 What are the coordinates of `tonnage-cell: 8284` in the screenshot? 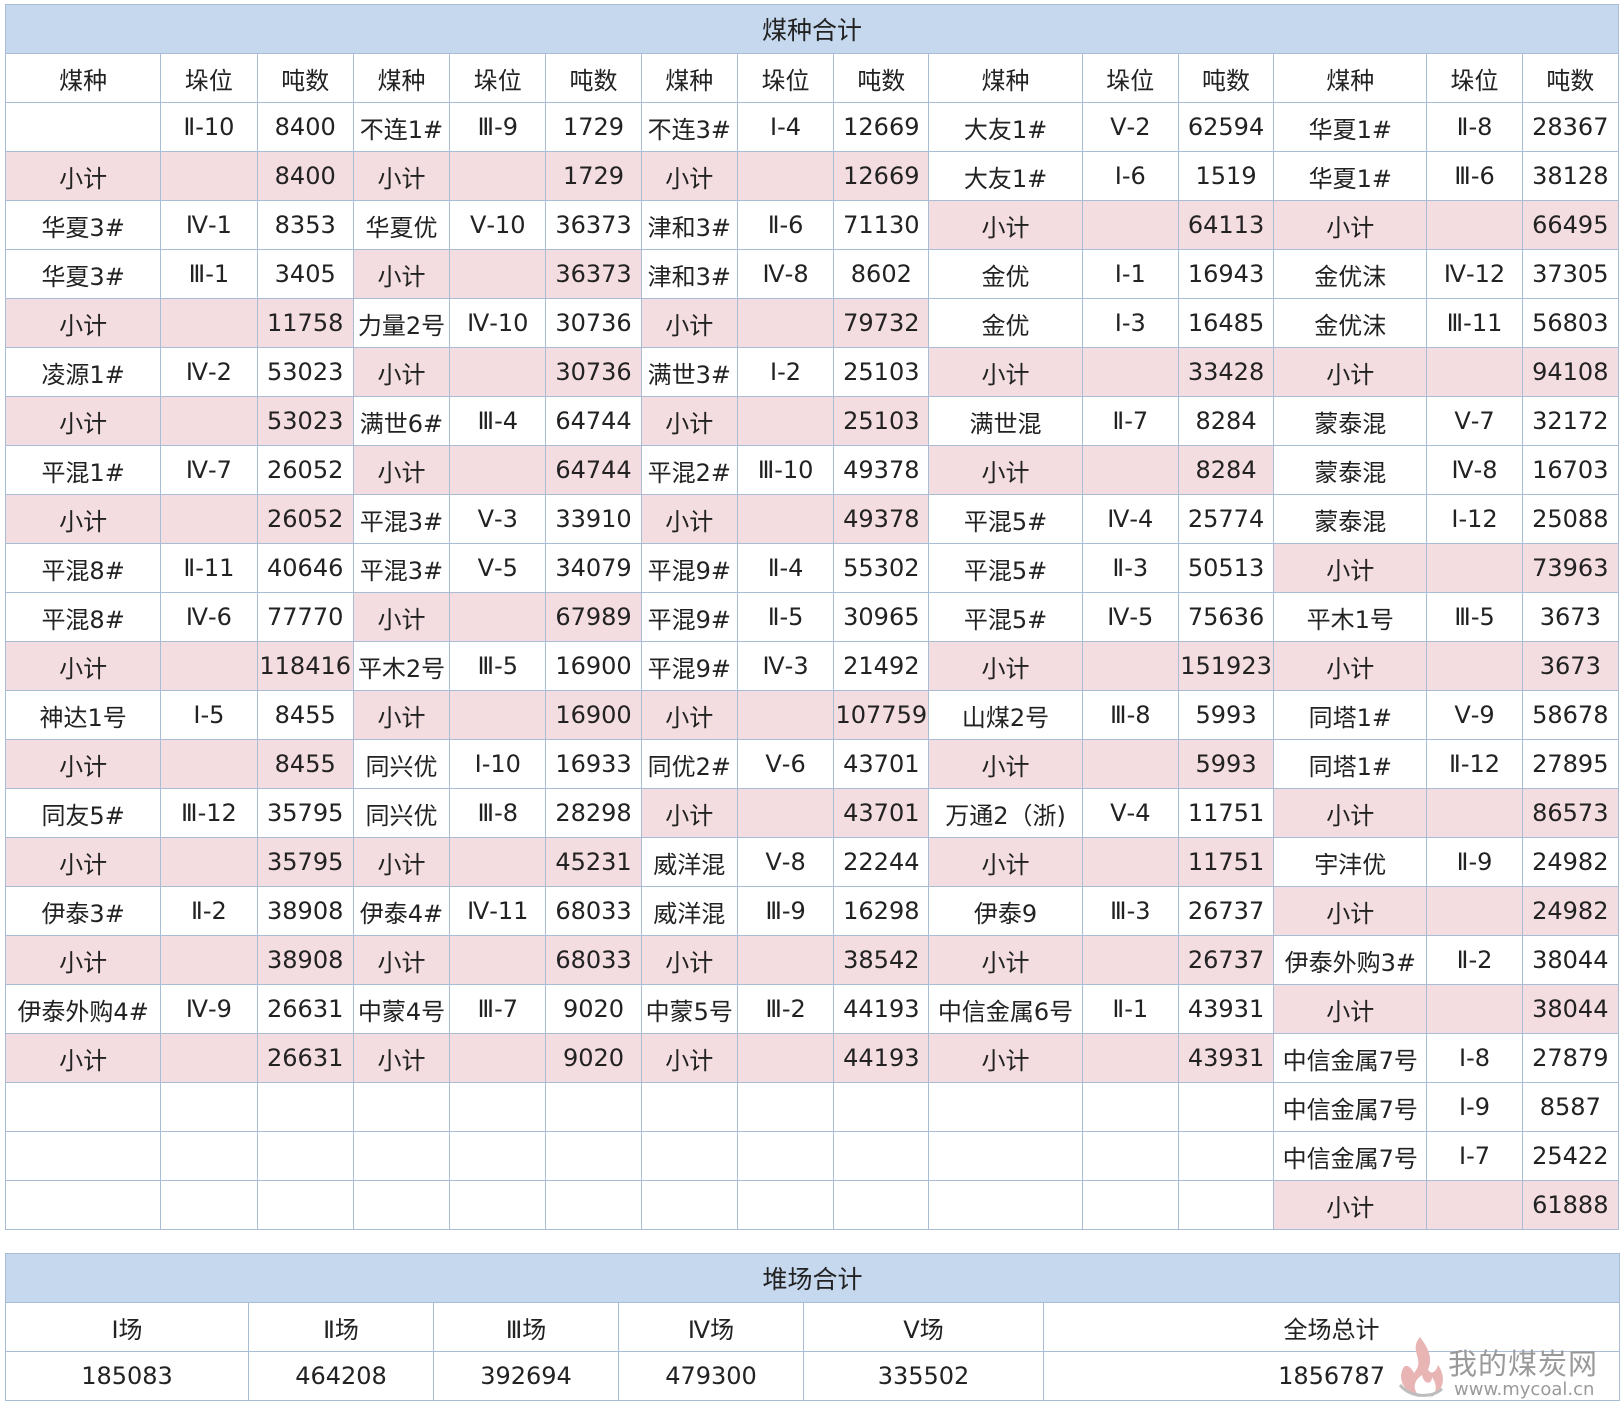 It's located at (1226, 421).